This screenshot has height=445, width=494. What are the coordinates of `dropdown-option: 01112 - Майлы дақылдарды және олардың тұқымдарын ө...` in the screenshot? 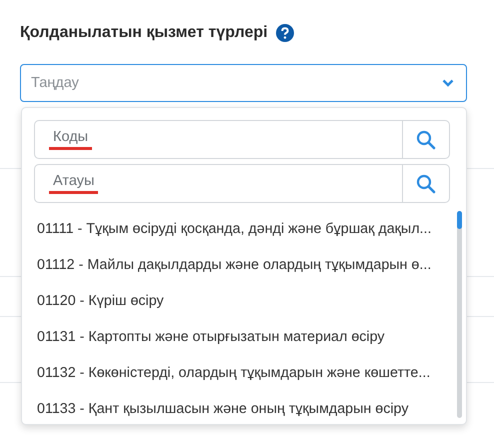 It's located at (242, 265).